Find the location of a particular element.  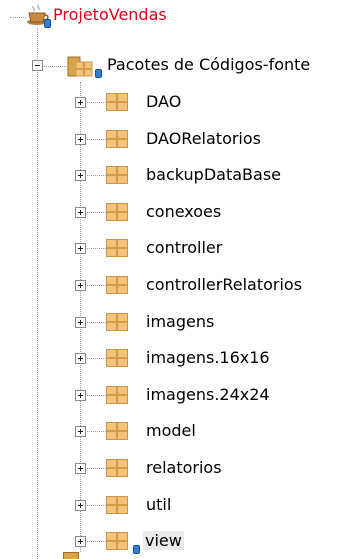

package-label: view is located at coordinates (163, 540).